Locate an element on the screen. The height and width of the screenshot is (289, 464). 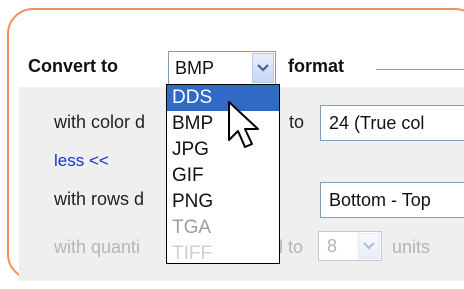
rows-direction-label: with rows d is located at coordinates (99, 199).